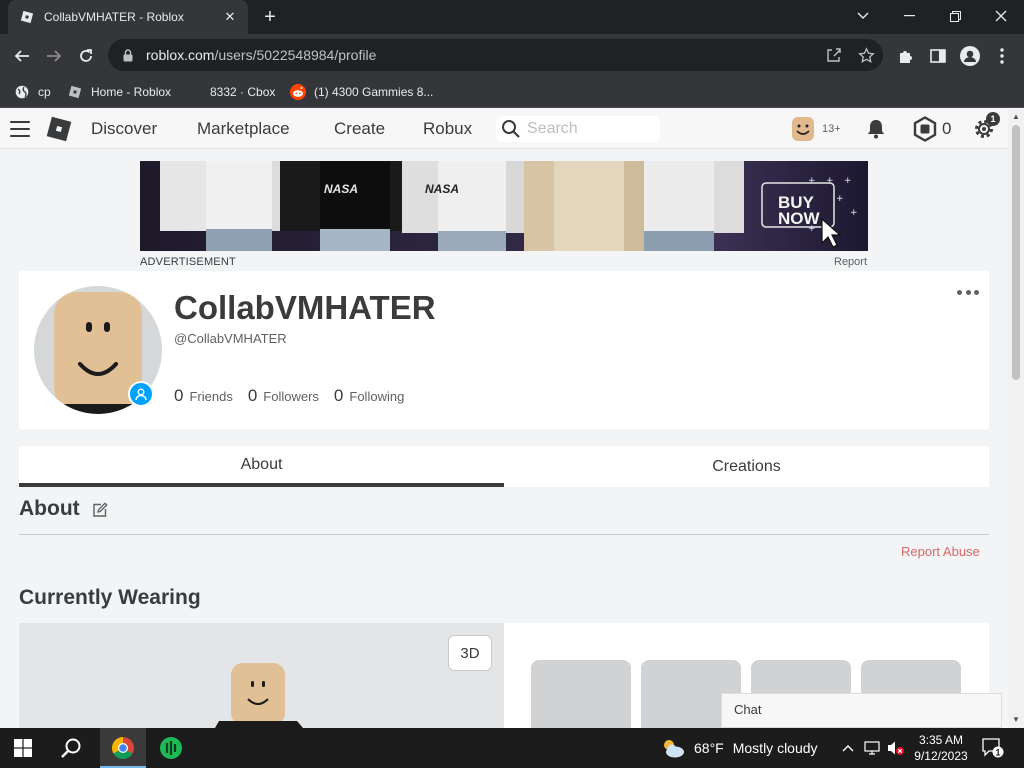 This screenshot has height=768, width=1024. I want to click on clock-date: 9/12/2023, so click(941, 756).